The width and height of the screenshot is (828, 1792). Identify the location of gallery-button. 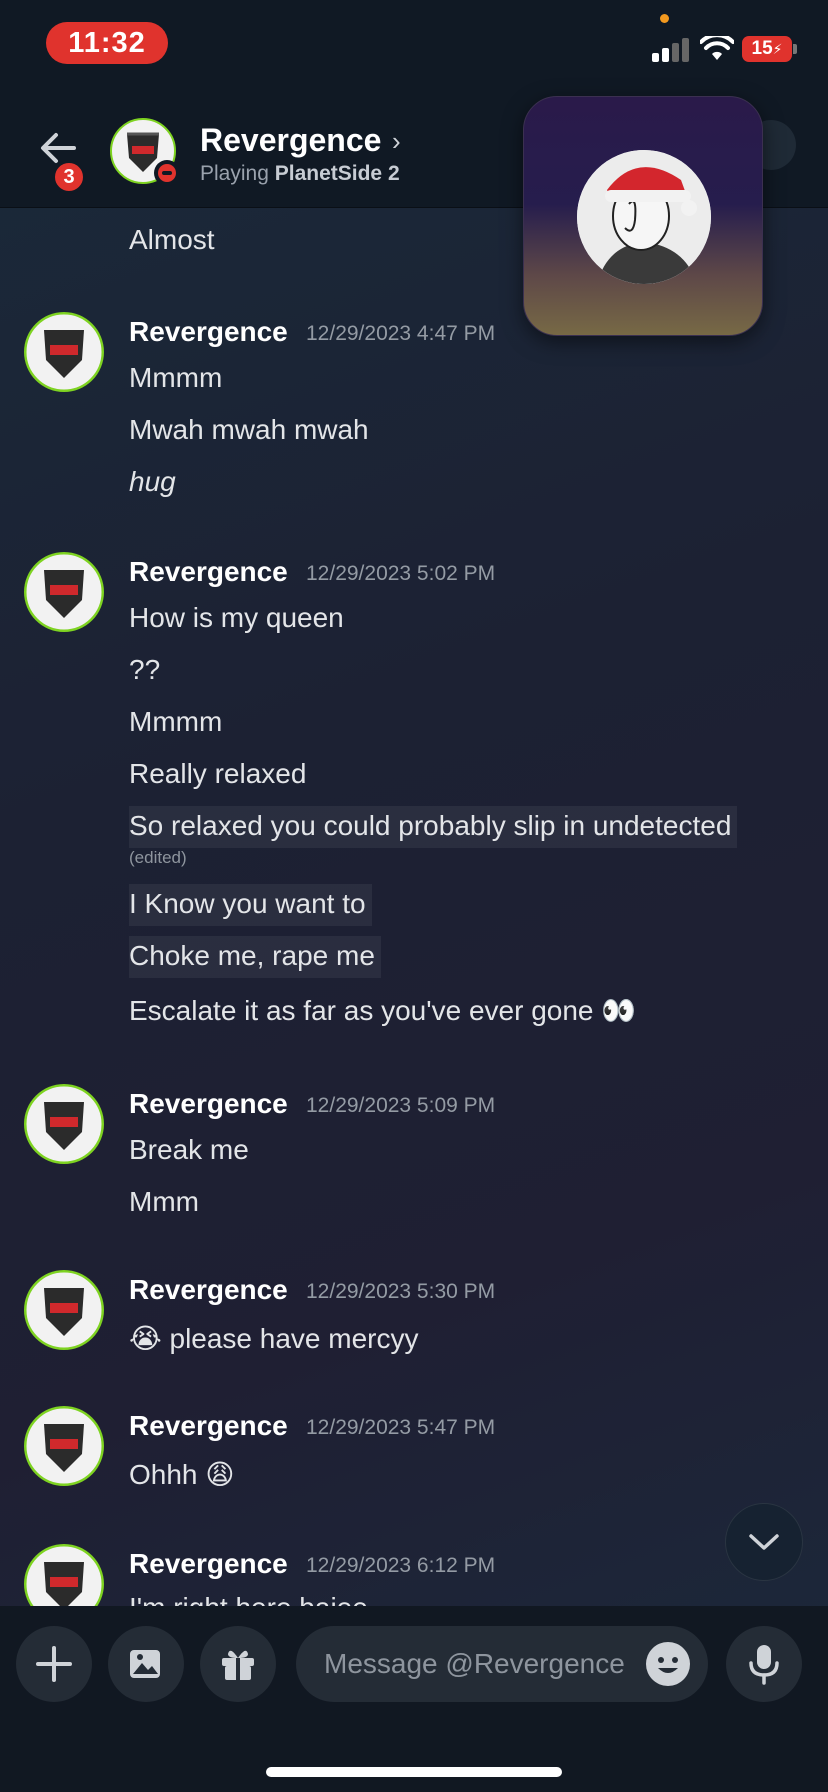
(146, 1664).